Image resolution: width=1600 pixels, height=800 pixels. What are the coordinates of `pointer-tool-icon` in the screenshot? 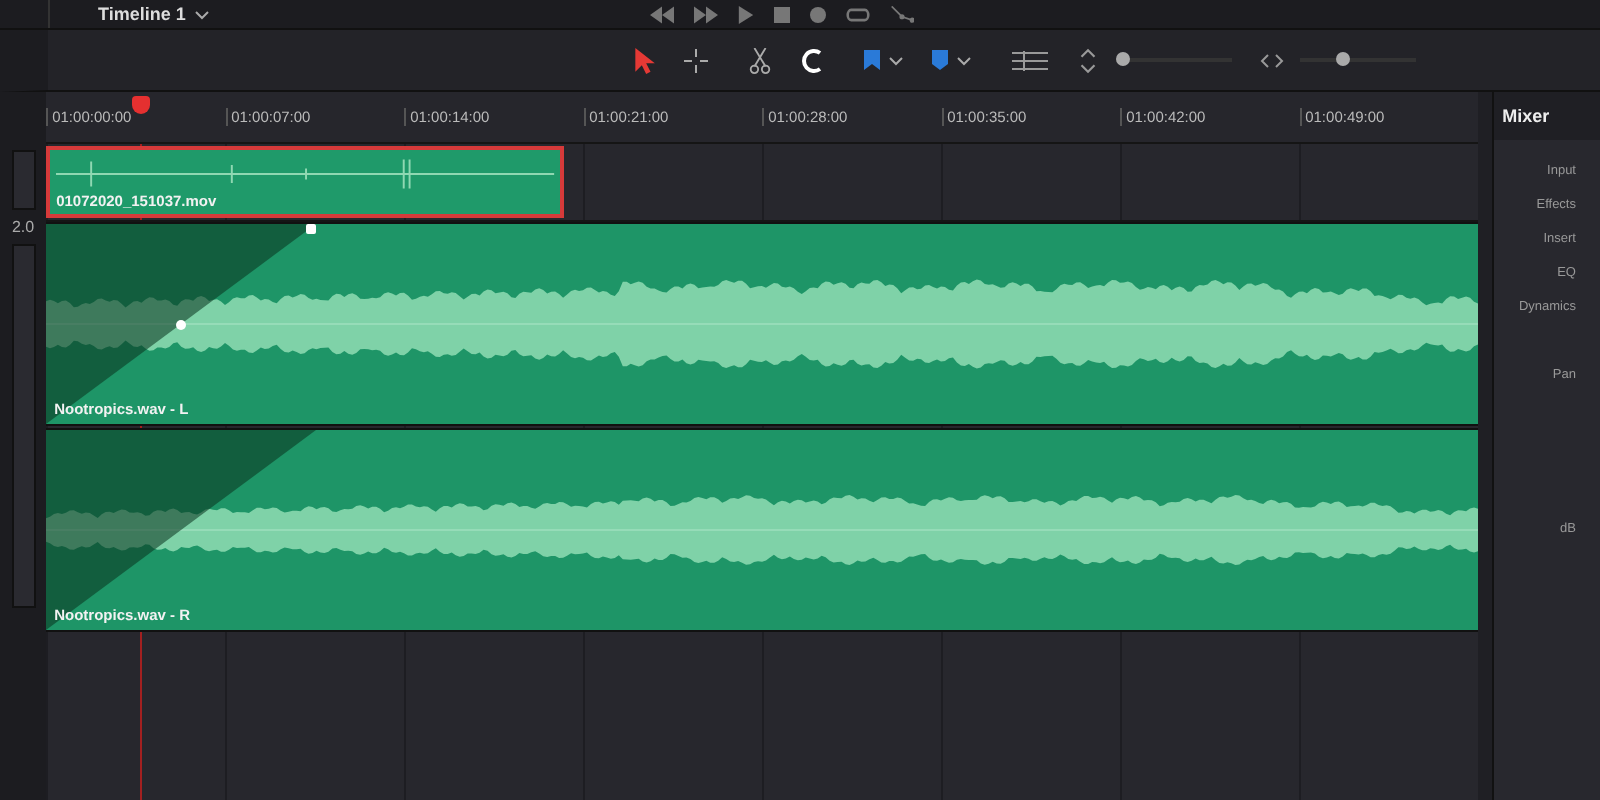 It's located at (644, 60).